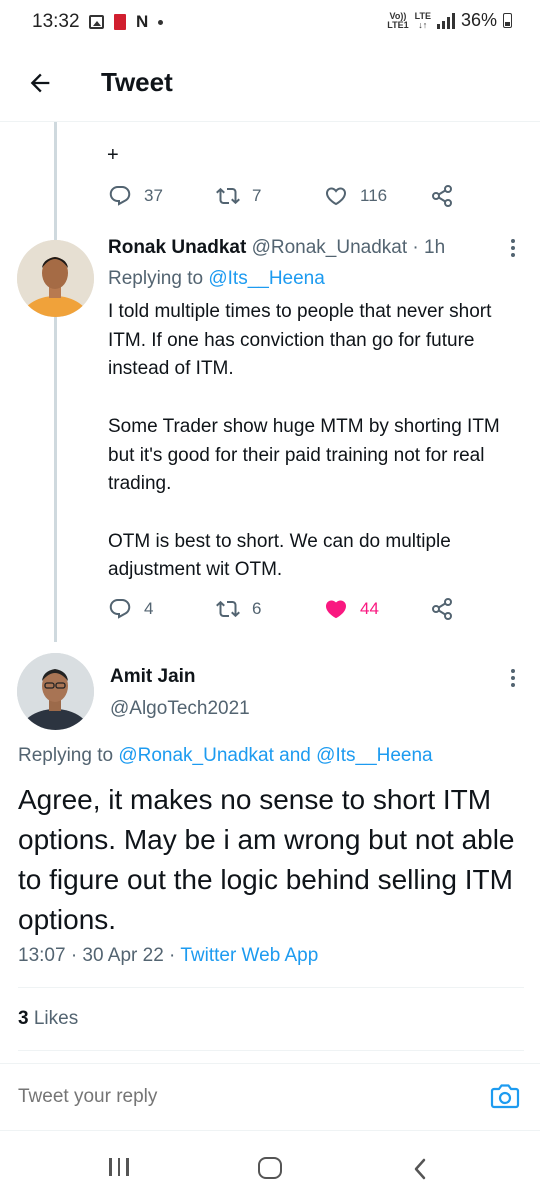  Describe the element at coordinates (142, 21) in the screenshot. I see `n-notification-icon: N` at that location.